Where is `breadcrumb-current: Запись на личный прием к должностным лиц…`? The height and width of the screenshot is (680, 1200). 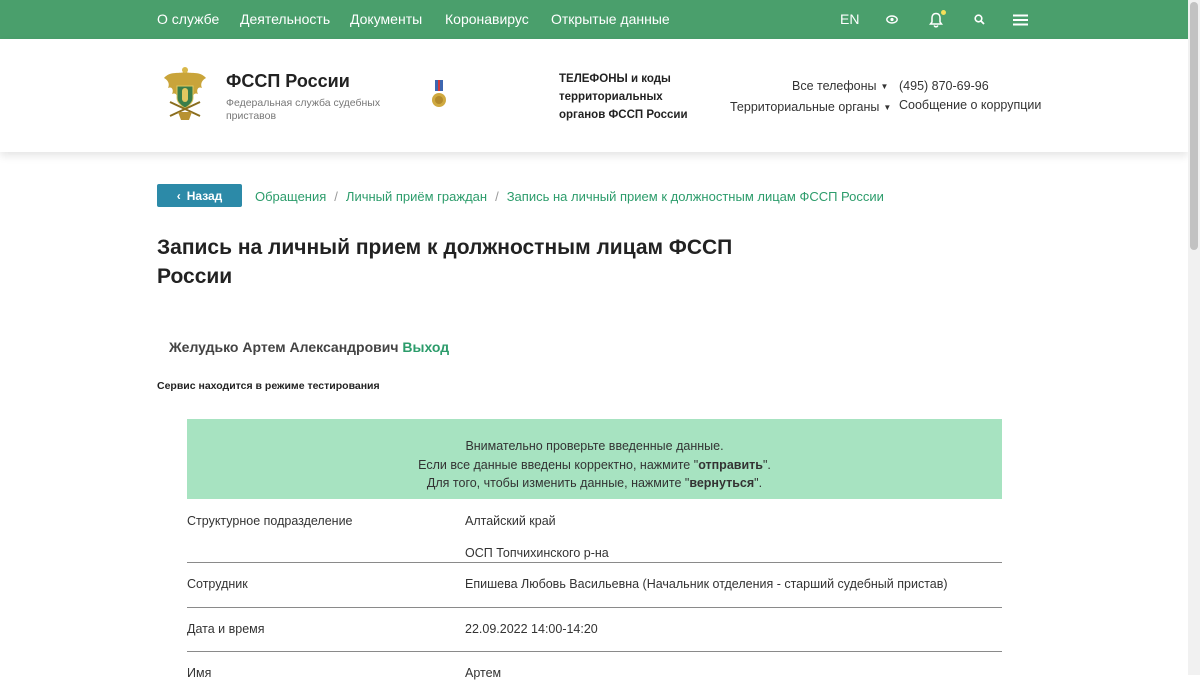
breadcrumb-current: Запись на личный прием к должностным лиц… is located at coordinates (695, 196).